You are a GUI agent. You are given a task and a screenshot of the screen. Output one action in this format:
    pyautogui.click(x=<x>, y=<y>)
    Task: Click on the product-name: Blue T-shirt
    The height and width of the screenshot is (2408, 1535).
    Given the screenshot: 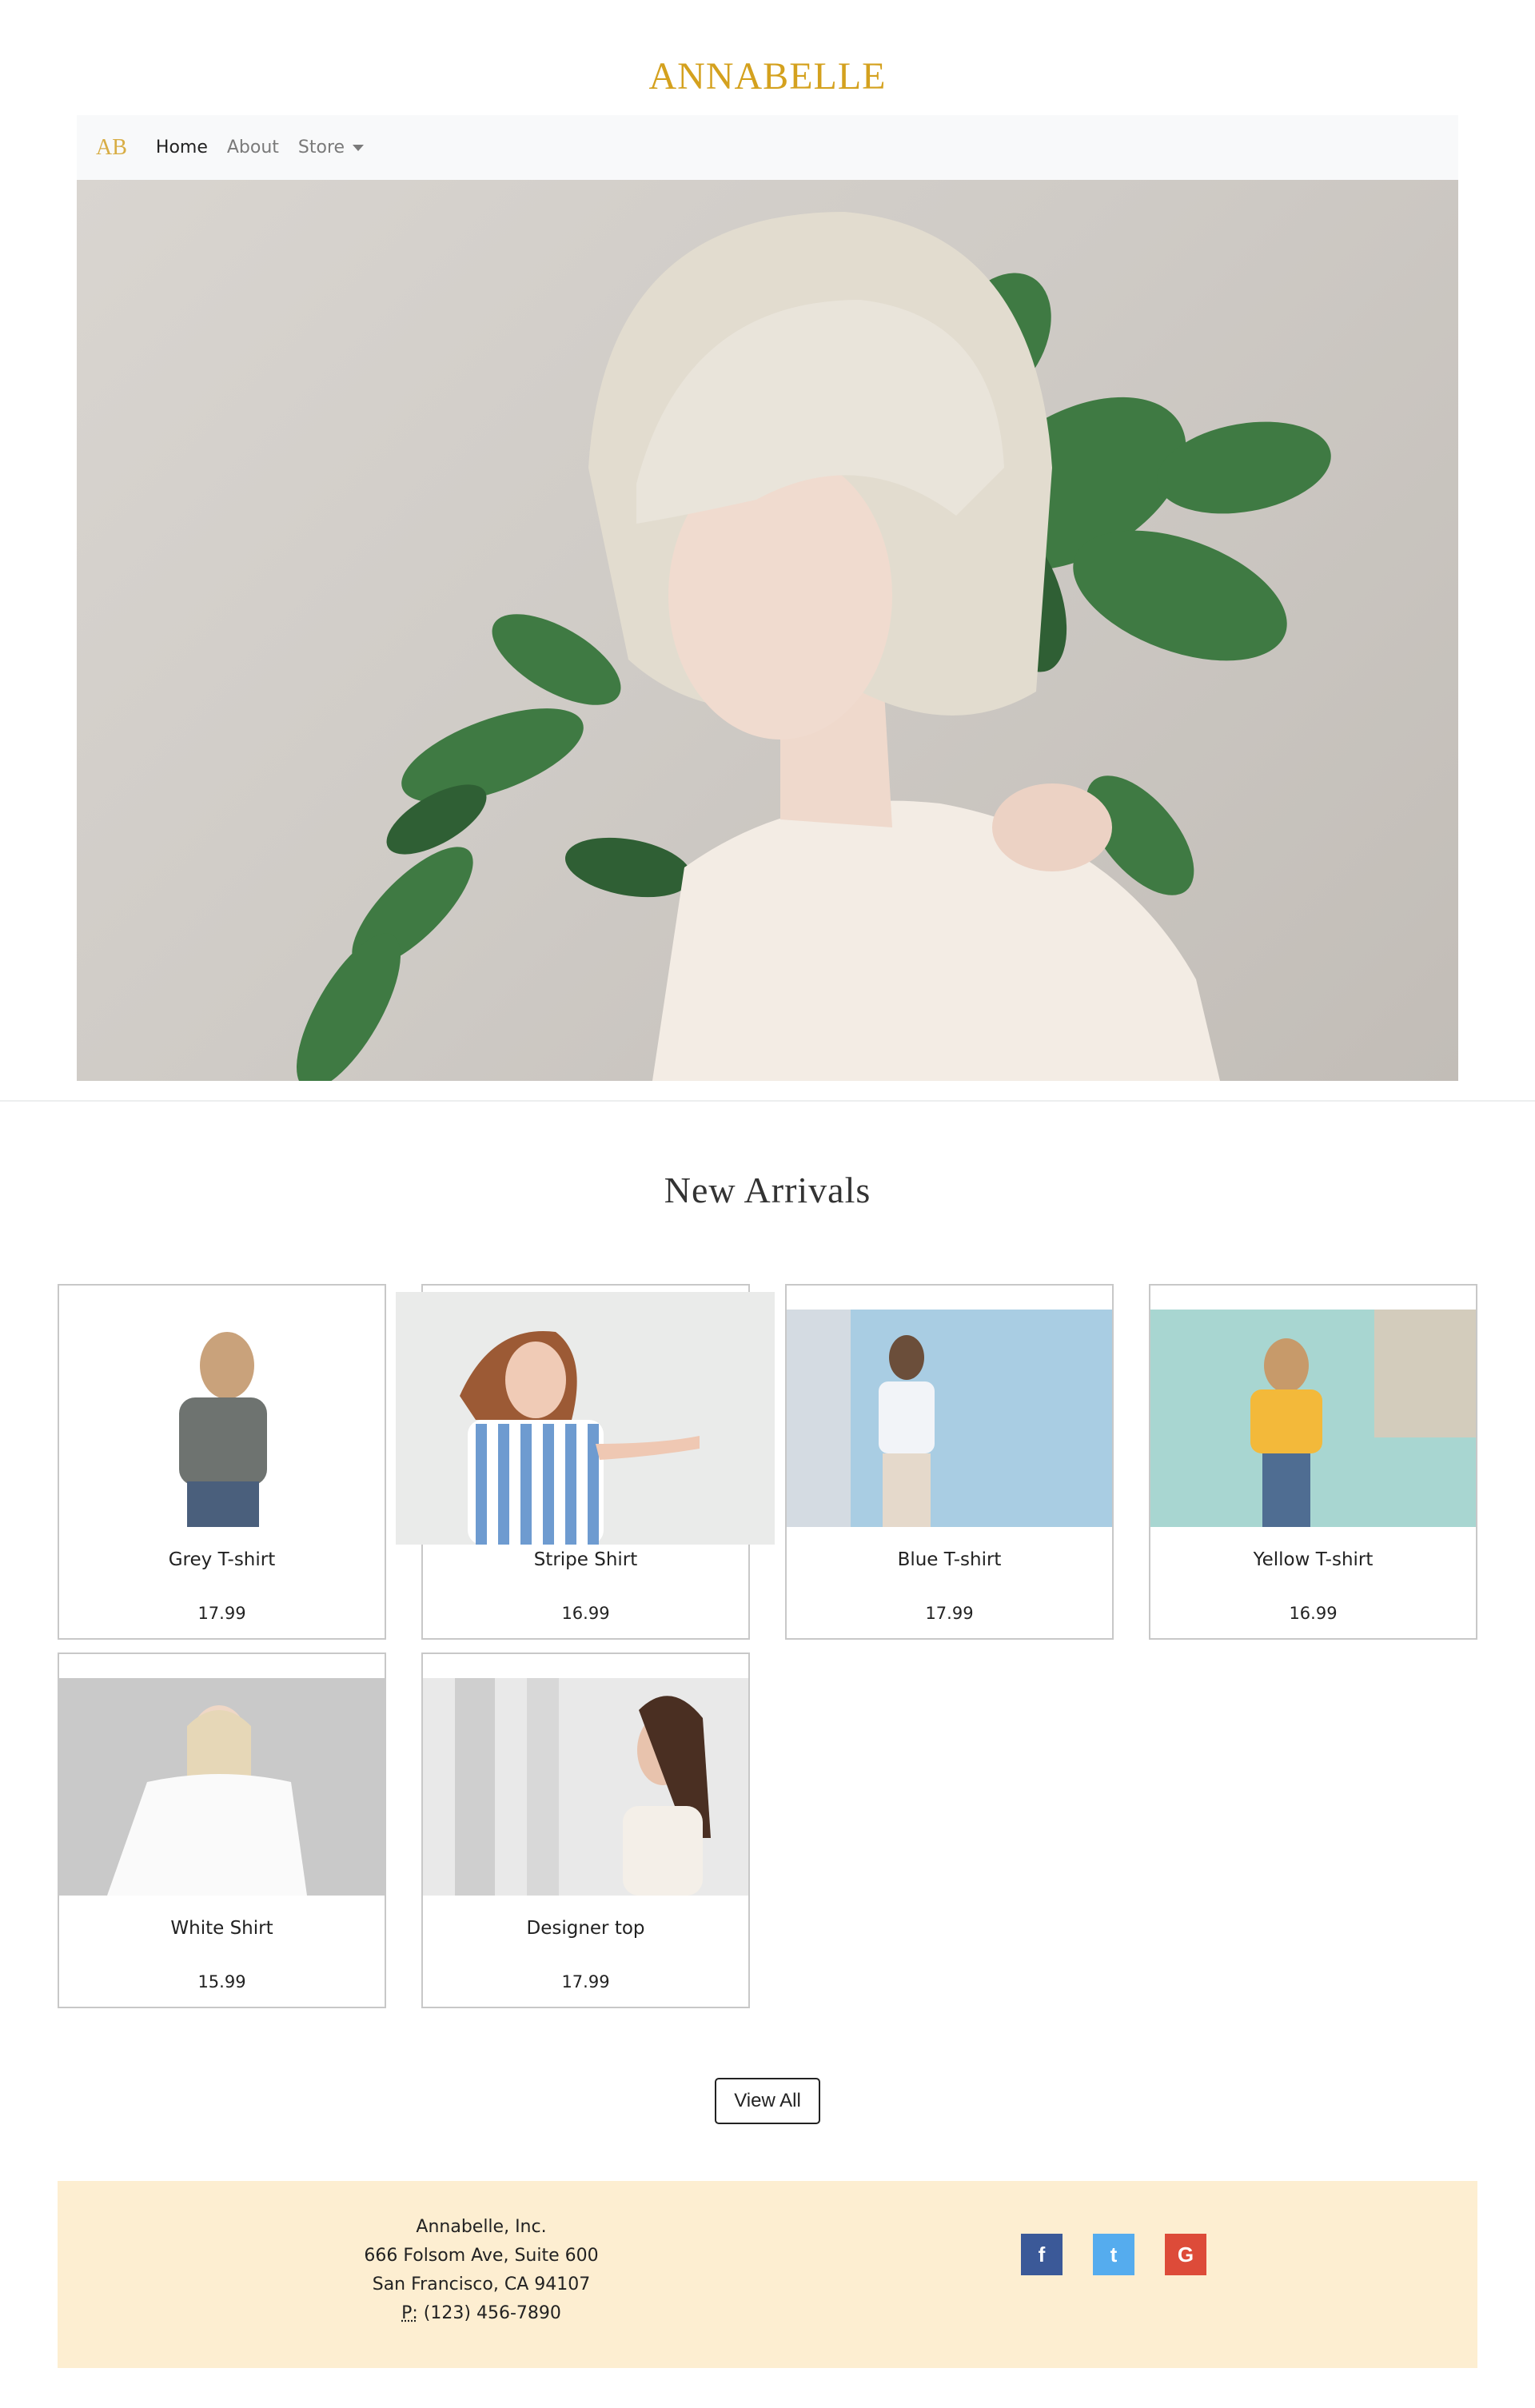 What is the action you would take?
    pyautogui.click(x=949, y=1559)
    